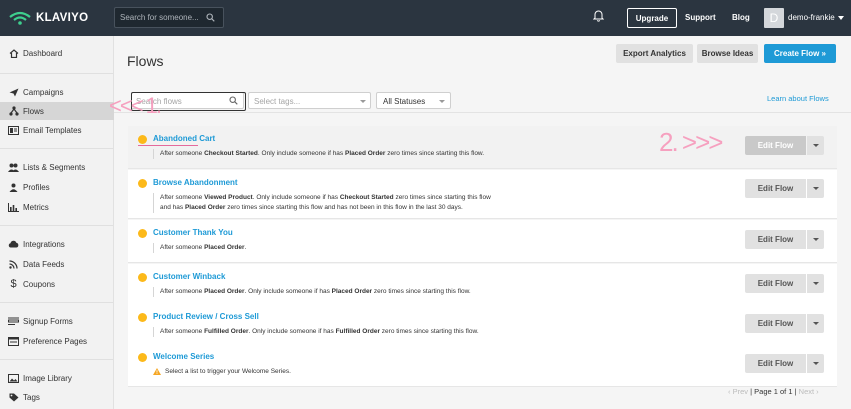  I want to click on sidebar-item-email-templates: Email Templates, so click(57, 130).